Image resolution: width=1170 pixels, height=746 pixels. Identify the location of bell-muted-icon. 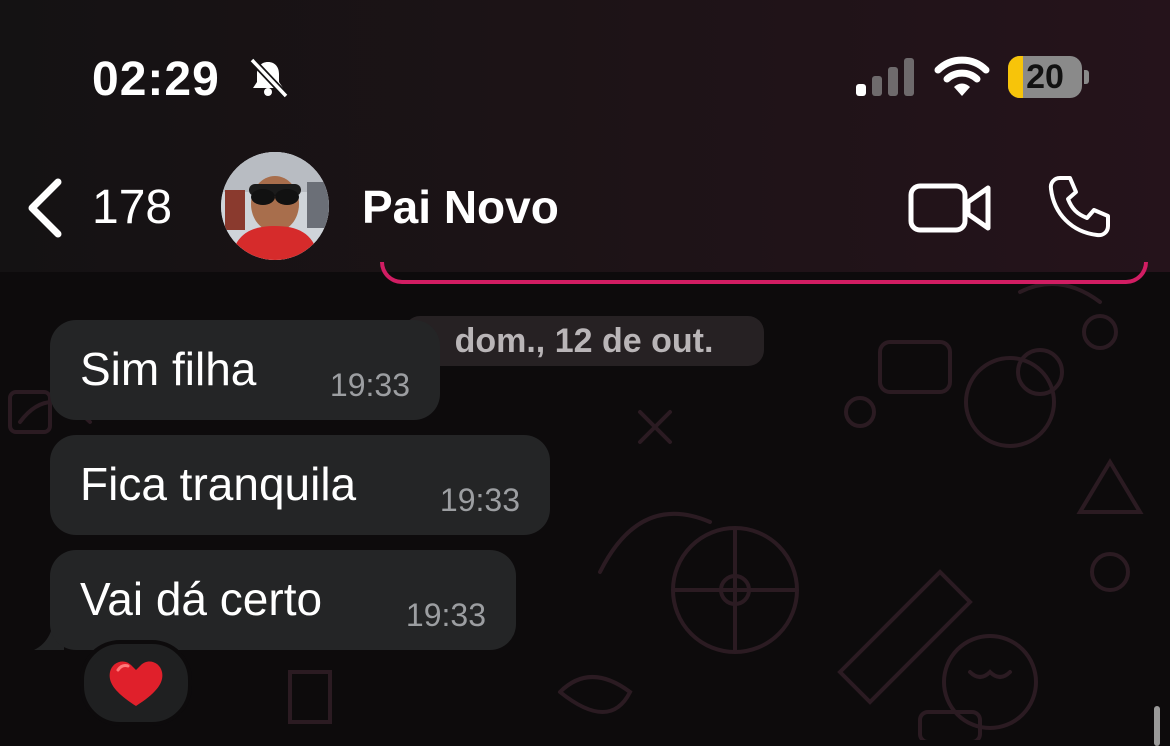
(269, 78).